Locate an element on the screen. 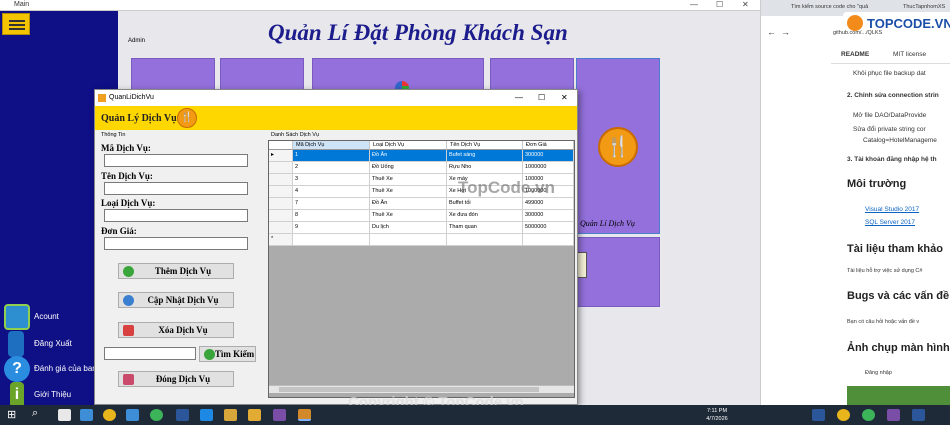 This screenshot has width=950, height=425. close-button: ✕ is located at coordinates (745, 4).